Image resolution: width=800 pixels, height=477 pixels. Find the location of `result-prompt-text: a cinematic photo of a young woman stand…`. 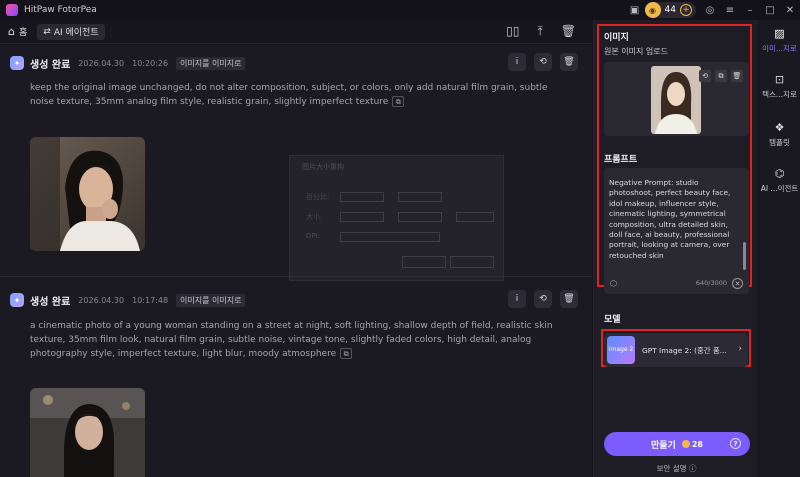

result-prompt-text: a cinematic photo of a young woman stand… is located at coordinates (291, 340).